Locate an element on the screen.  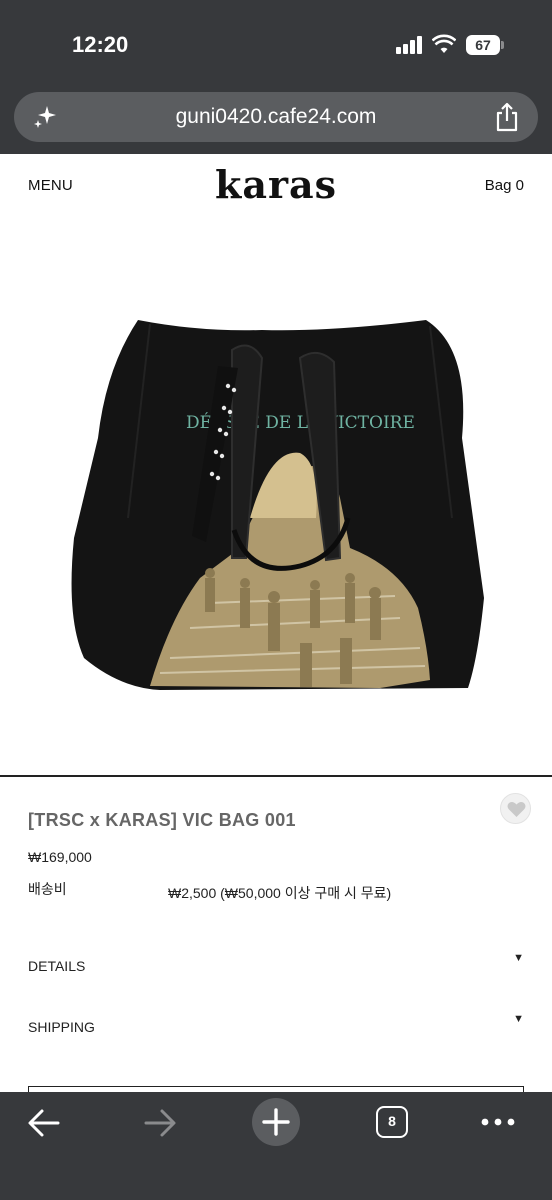
status-time: 12:20 is located at coordinates (100, 44).